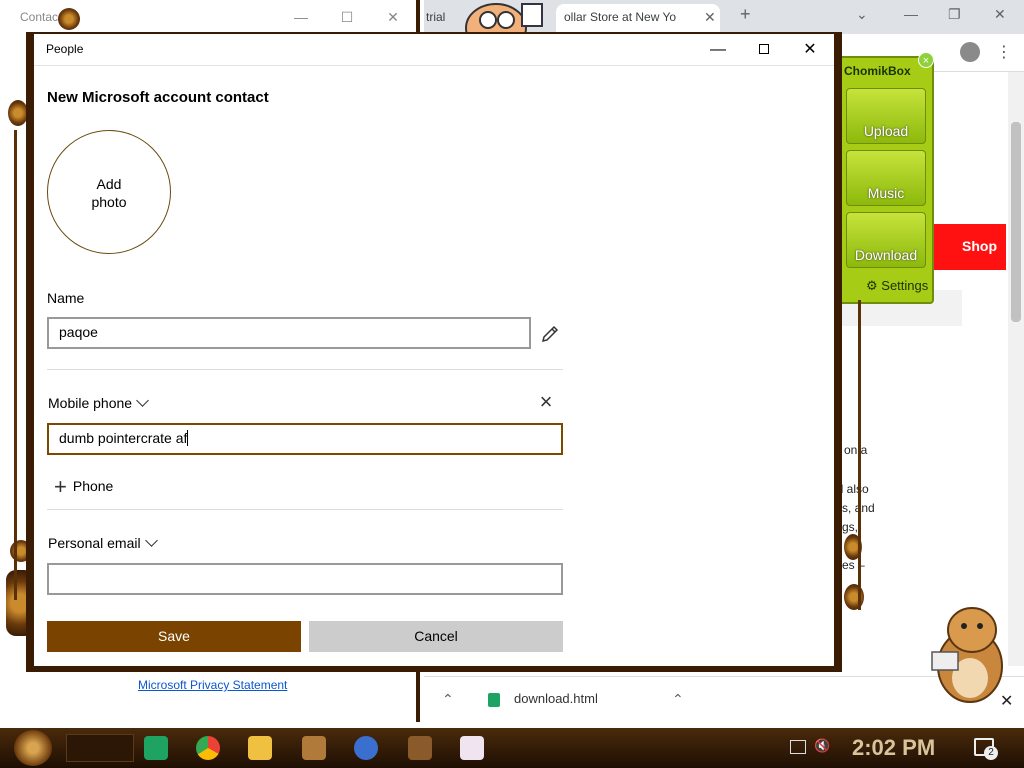 Image resolution: width=1024 pixels, height=768 pixels. Describe the element at coordinates (991, 753) in the screenshot. I see `notification-count: 2` at that location.